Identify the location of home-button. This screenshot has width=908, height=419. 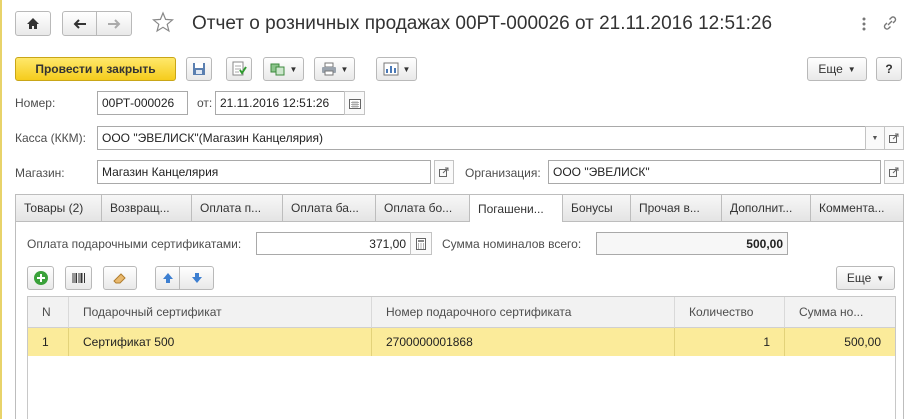
(33, 23).